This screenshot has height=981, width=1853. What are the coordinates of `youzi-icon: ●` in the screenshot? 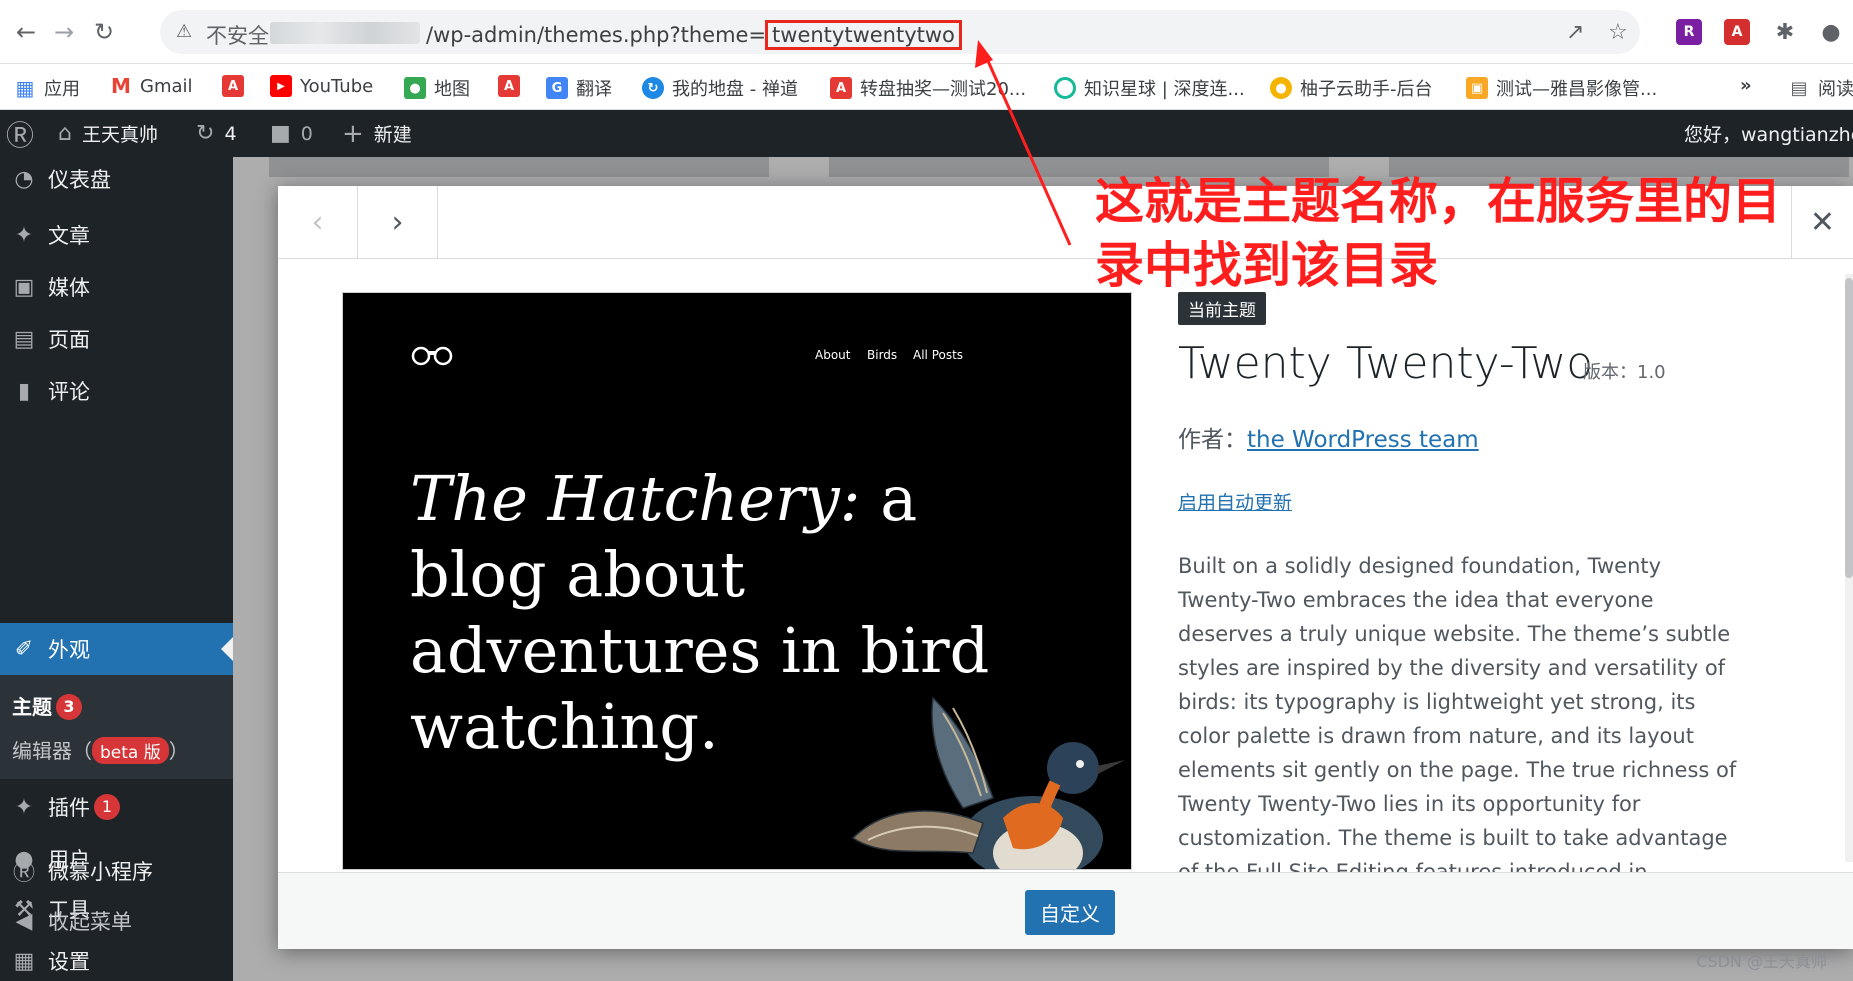 It's located at (1281, 88).